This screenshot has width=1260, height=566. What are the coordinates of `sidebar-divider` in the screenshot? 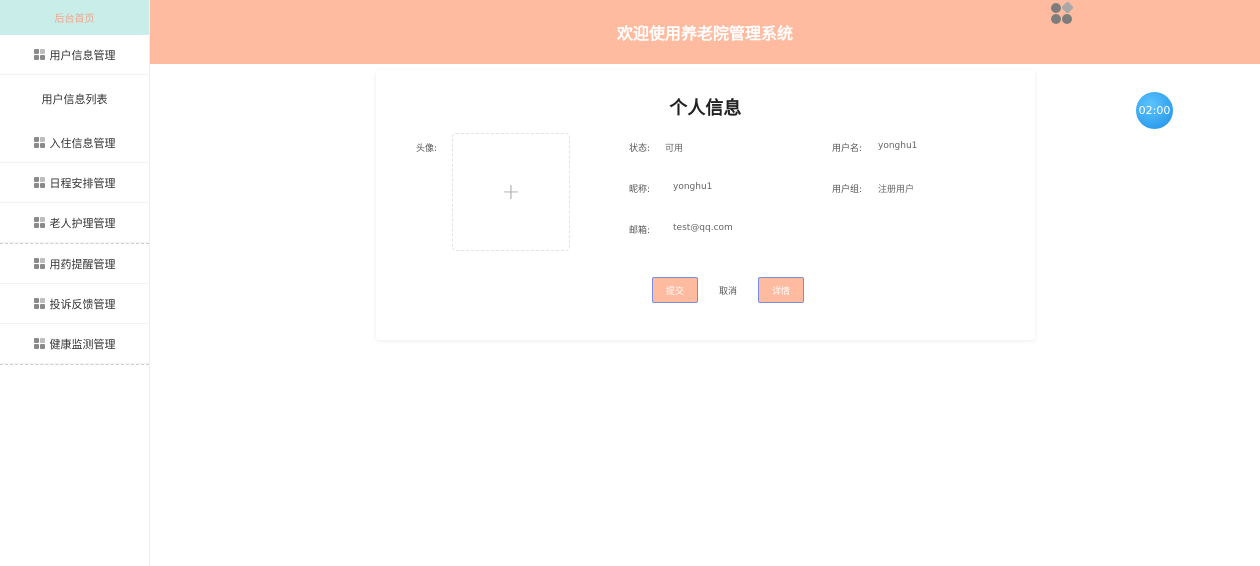 It's located at (74, 364).